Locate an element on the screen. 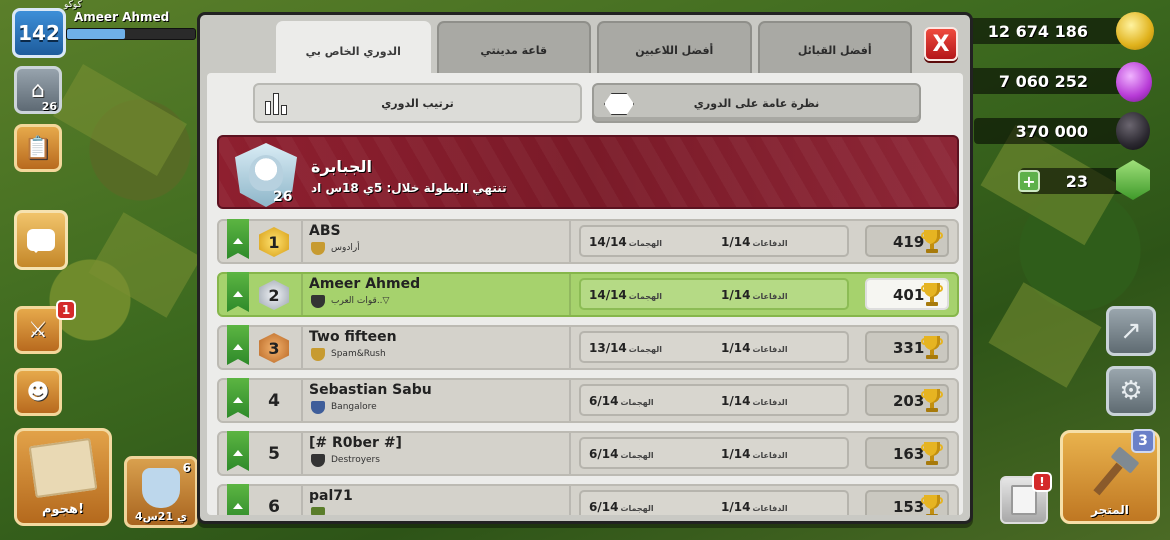 This screenshot has width=1170, height=540. chat-bubble-icon is located at coordinates (41, 241).